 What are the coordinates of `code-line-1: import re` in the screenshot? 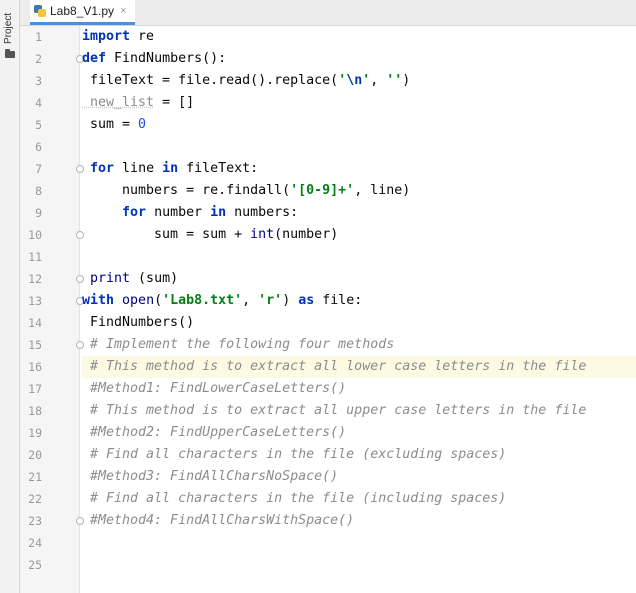 It's located at (359, 37).